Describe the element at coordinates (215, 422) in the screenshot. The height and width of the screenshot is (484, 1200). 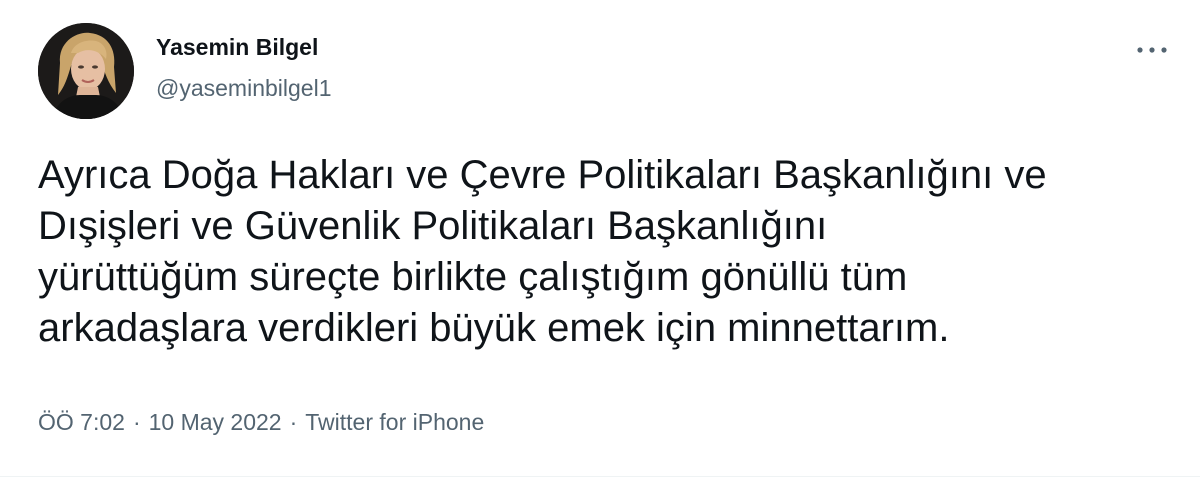
I see `tweet-date: 10 May 2022` at that location.